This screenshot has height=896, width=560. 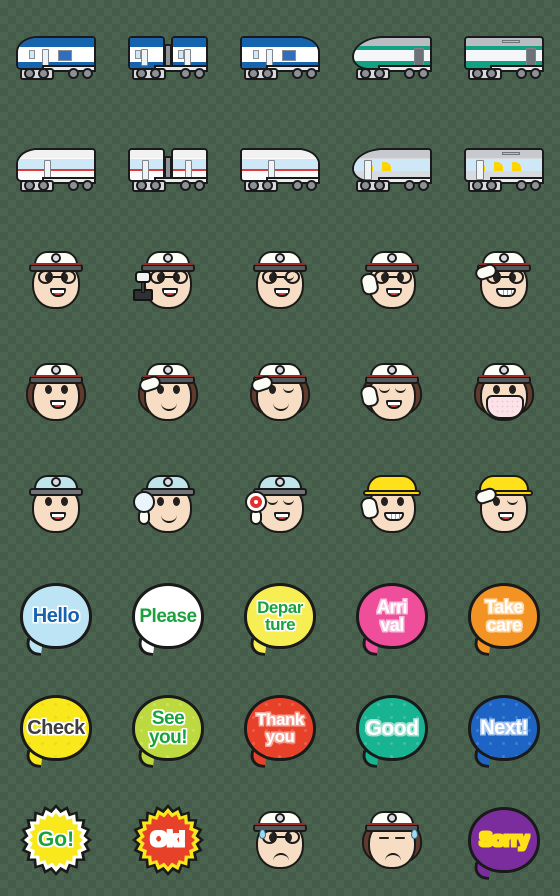 I want to click on signal-paddle-icon, so click(x=145, y=508).